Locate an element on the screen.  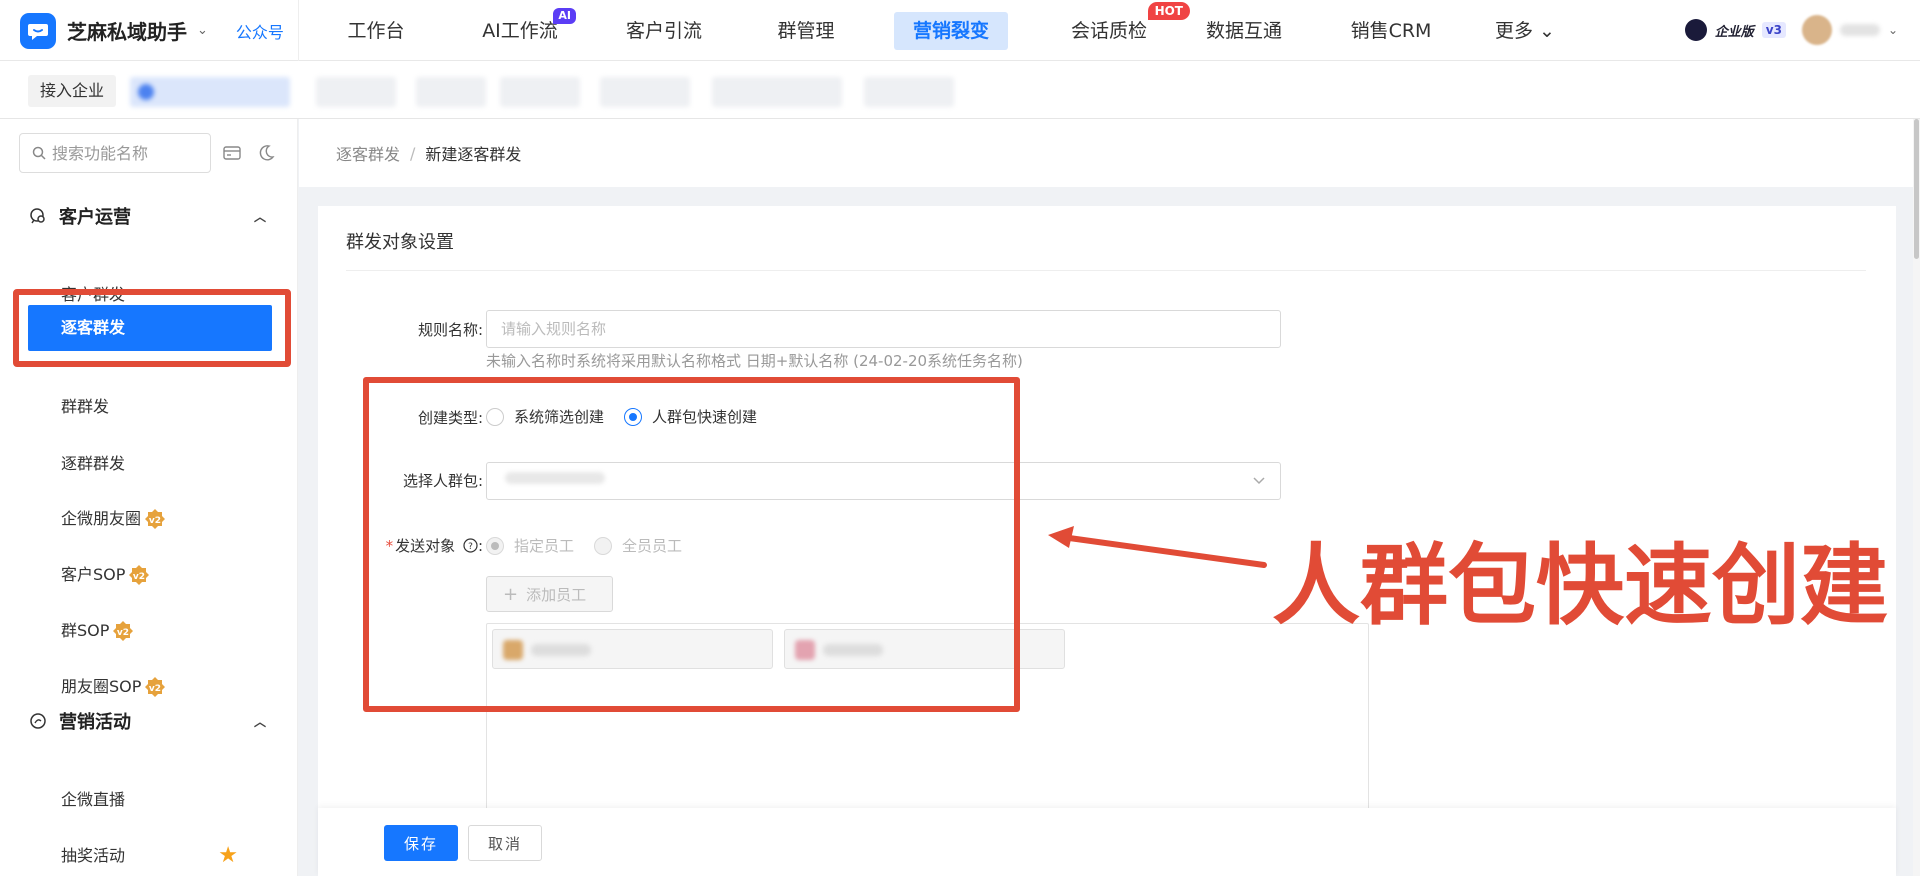
official-account-link: 公众号 is located at coordinates (260, 31).